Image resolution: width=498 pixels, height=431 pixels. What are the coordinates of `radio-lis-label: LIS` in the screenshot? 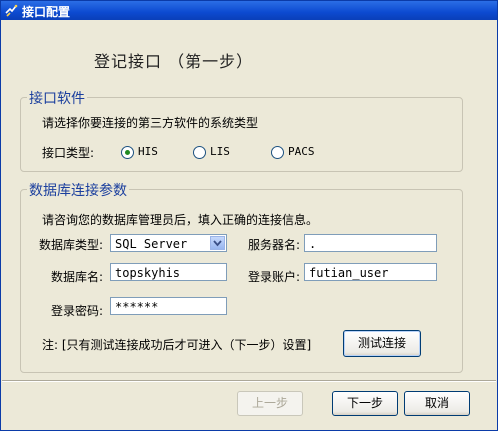 It's located at (220, 151).